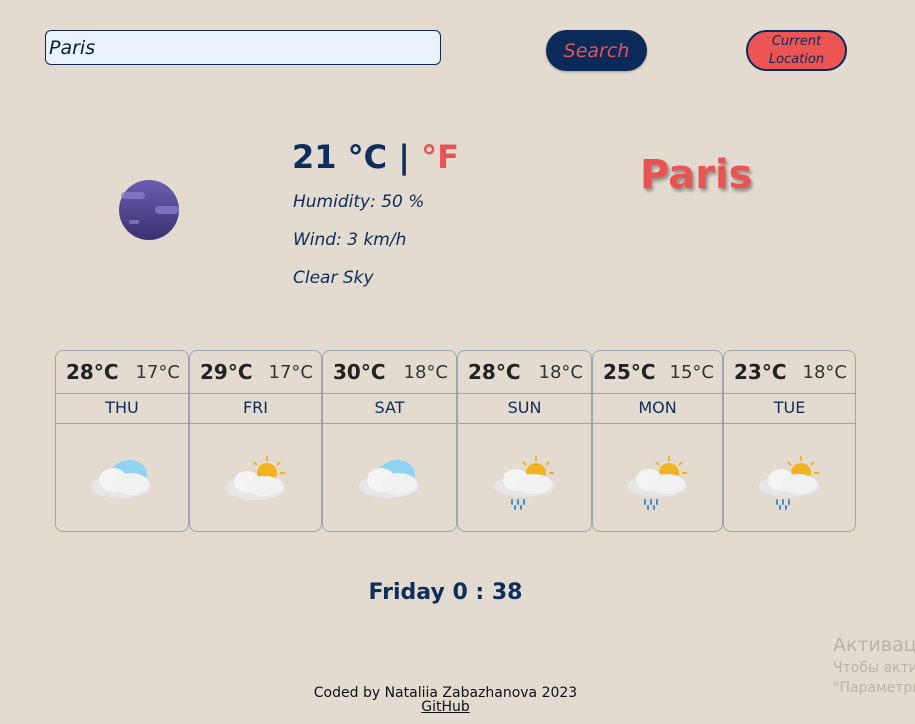 This screenshot has height=724, width=915. I want to click on forecast-day-name: MON, so click(657, 409).